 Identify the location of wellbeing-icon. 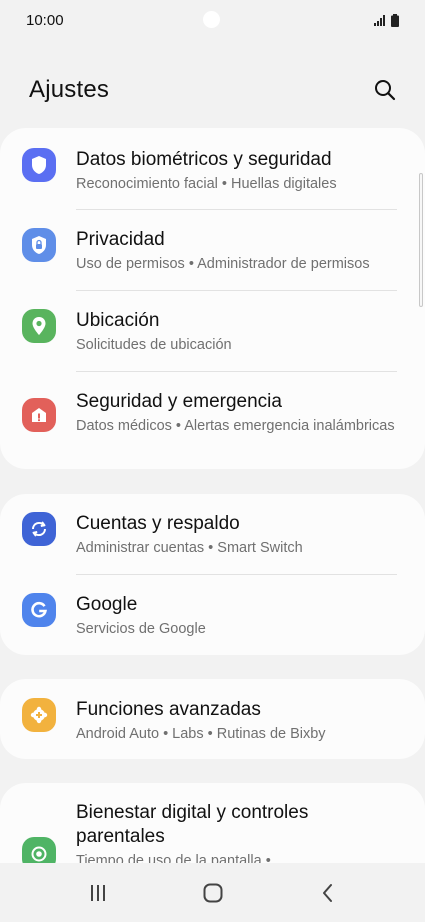
(39, 850).